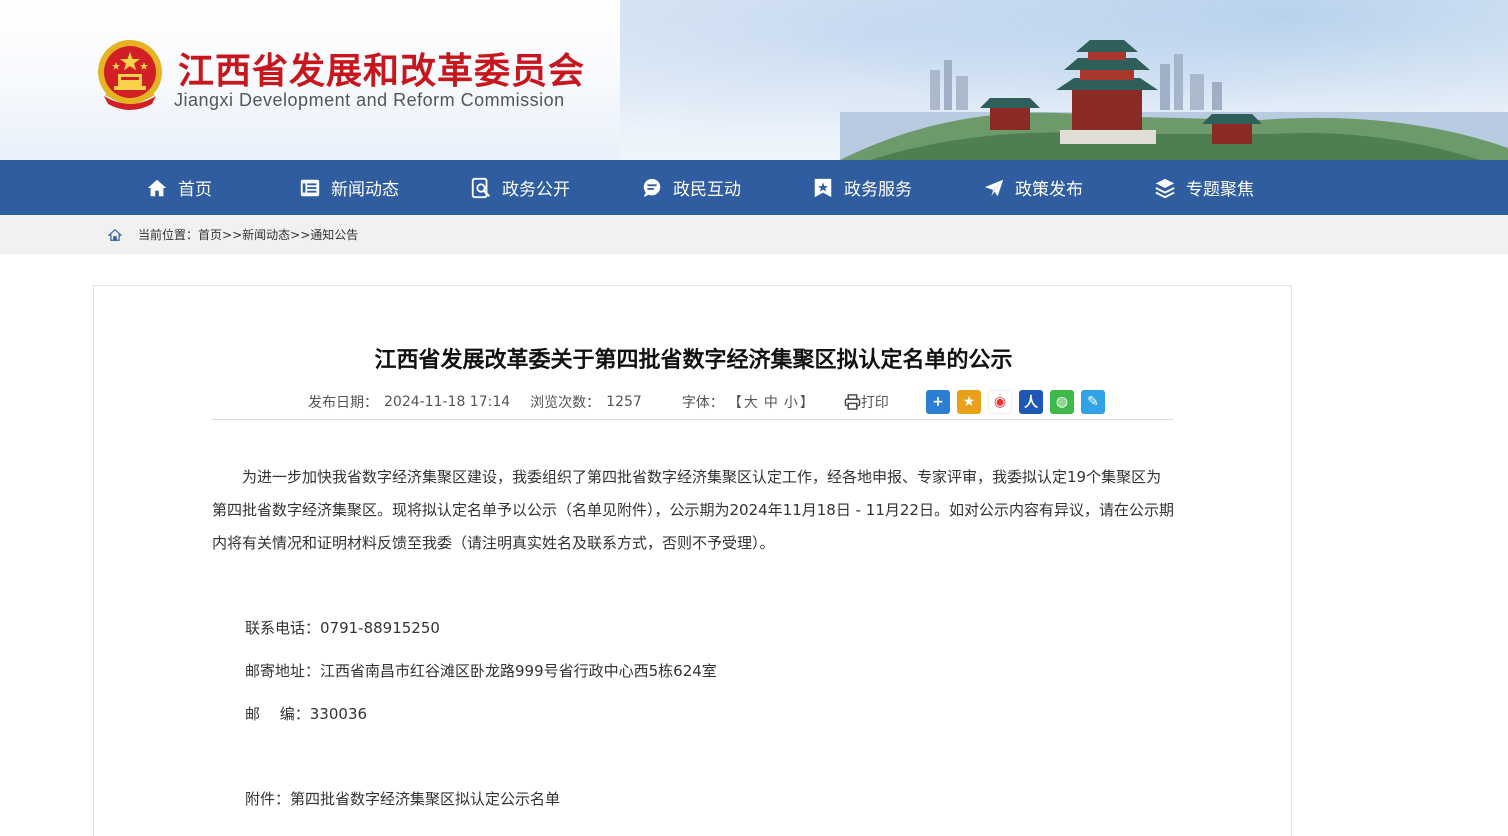 The width and height of the screenshot is (1508, 836). What do you see at coordinates (1000, 402) in the screenshot?
I see `weibo-icon: ◉` at bounding box center [1000, 402].